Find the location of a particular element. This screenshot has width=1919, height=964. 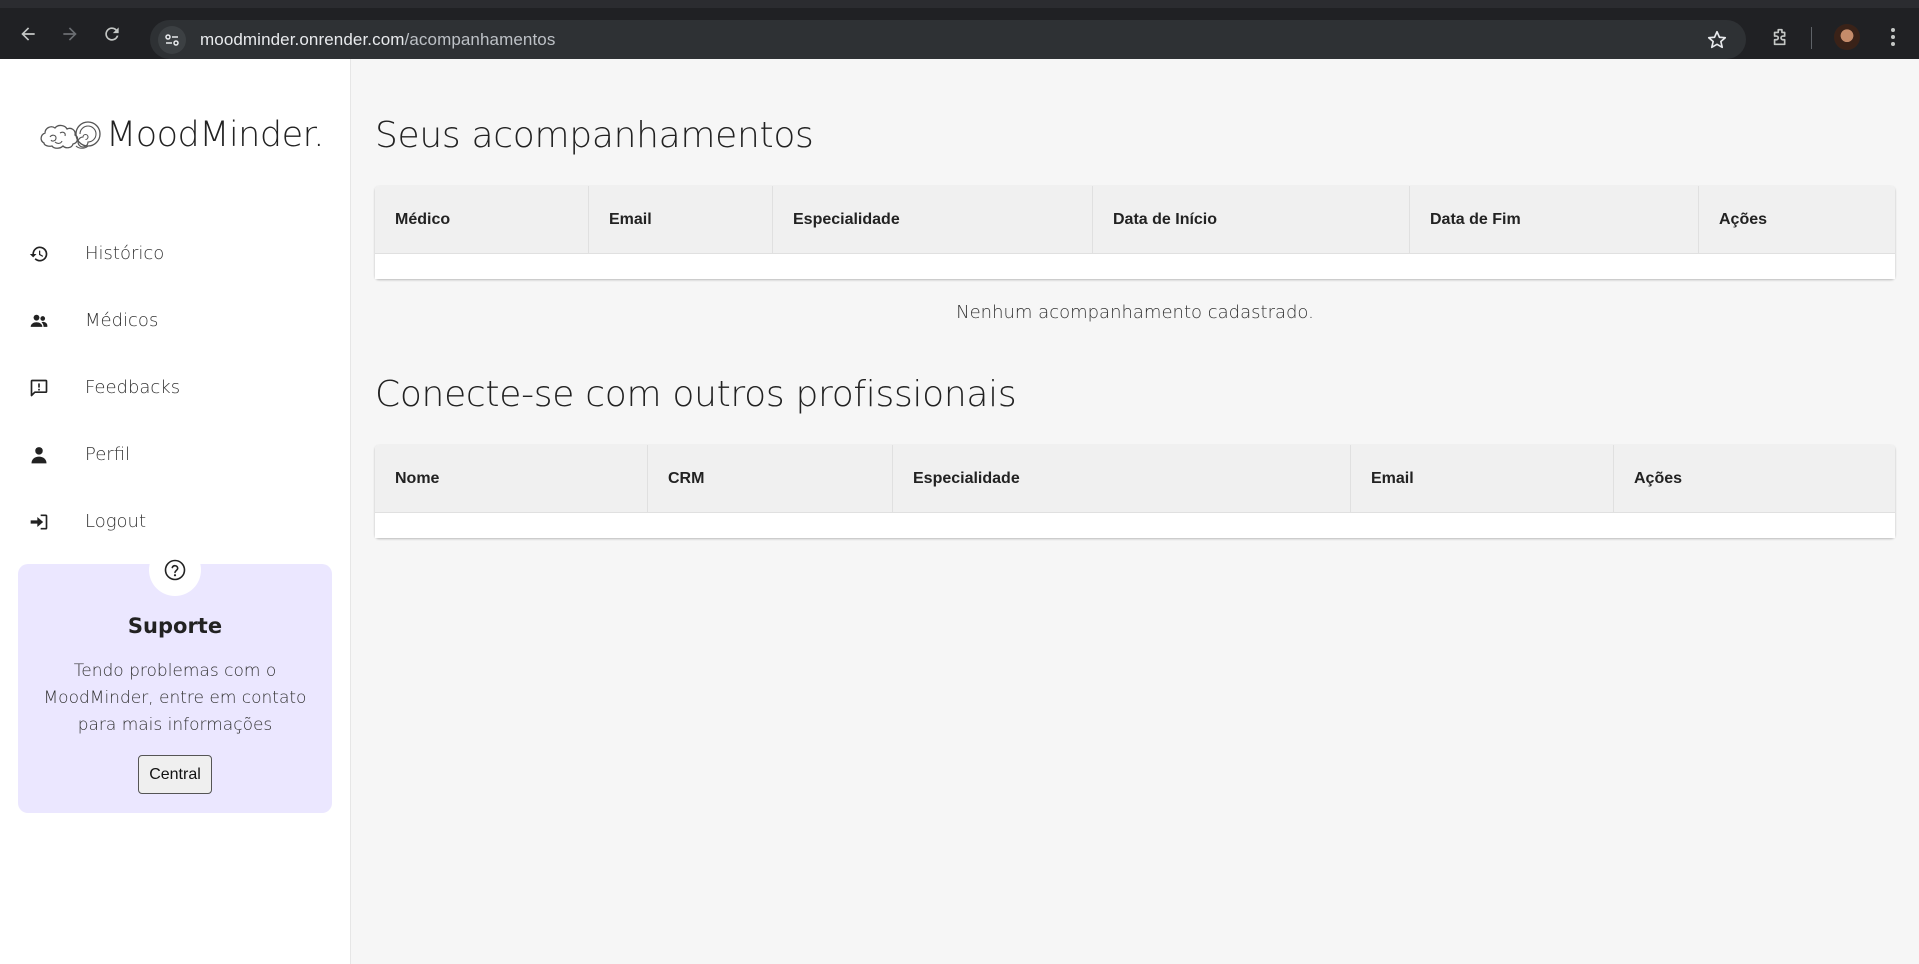

sidebar-item-medicos: Médicos is located at coordinates (175, 320).